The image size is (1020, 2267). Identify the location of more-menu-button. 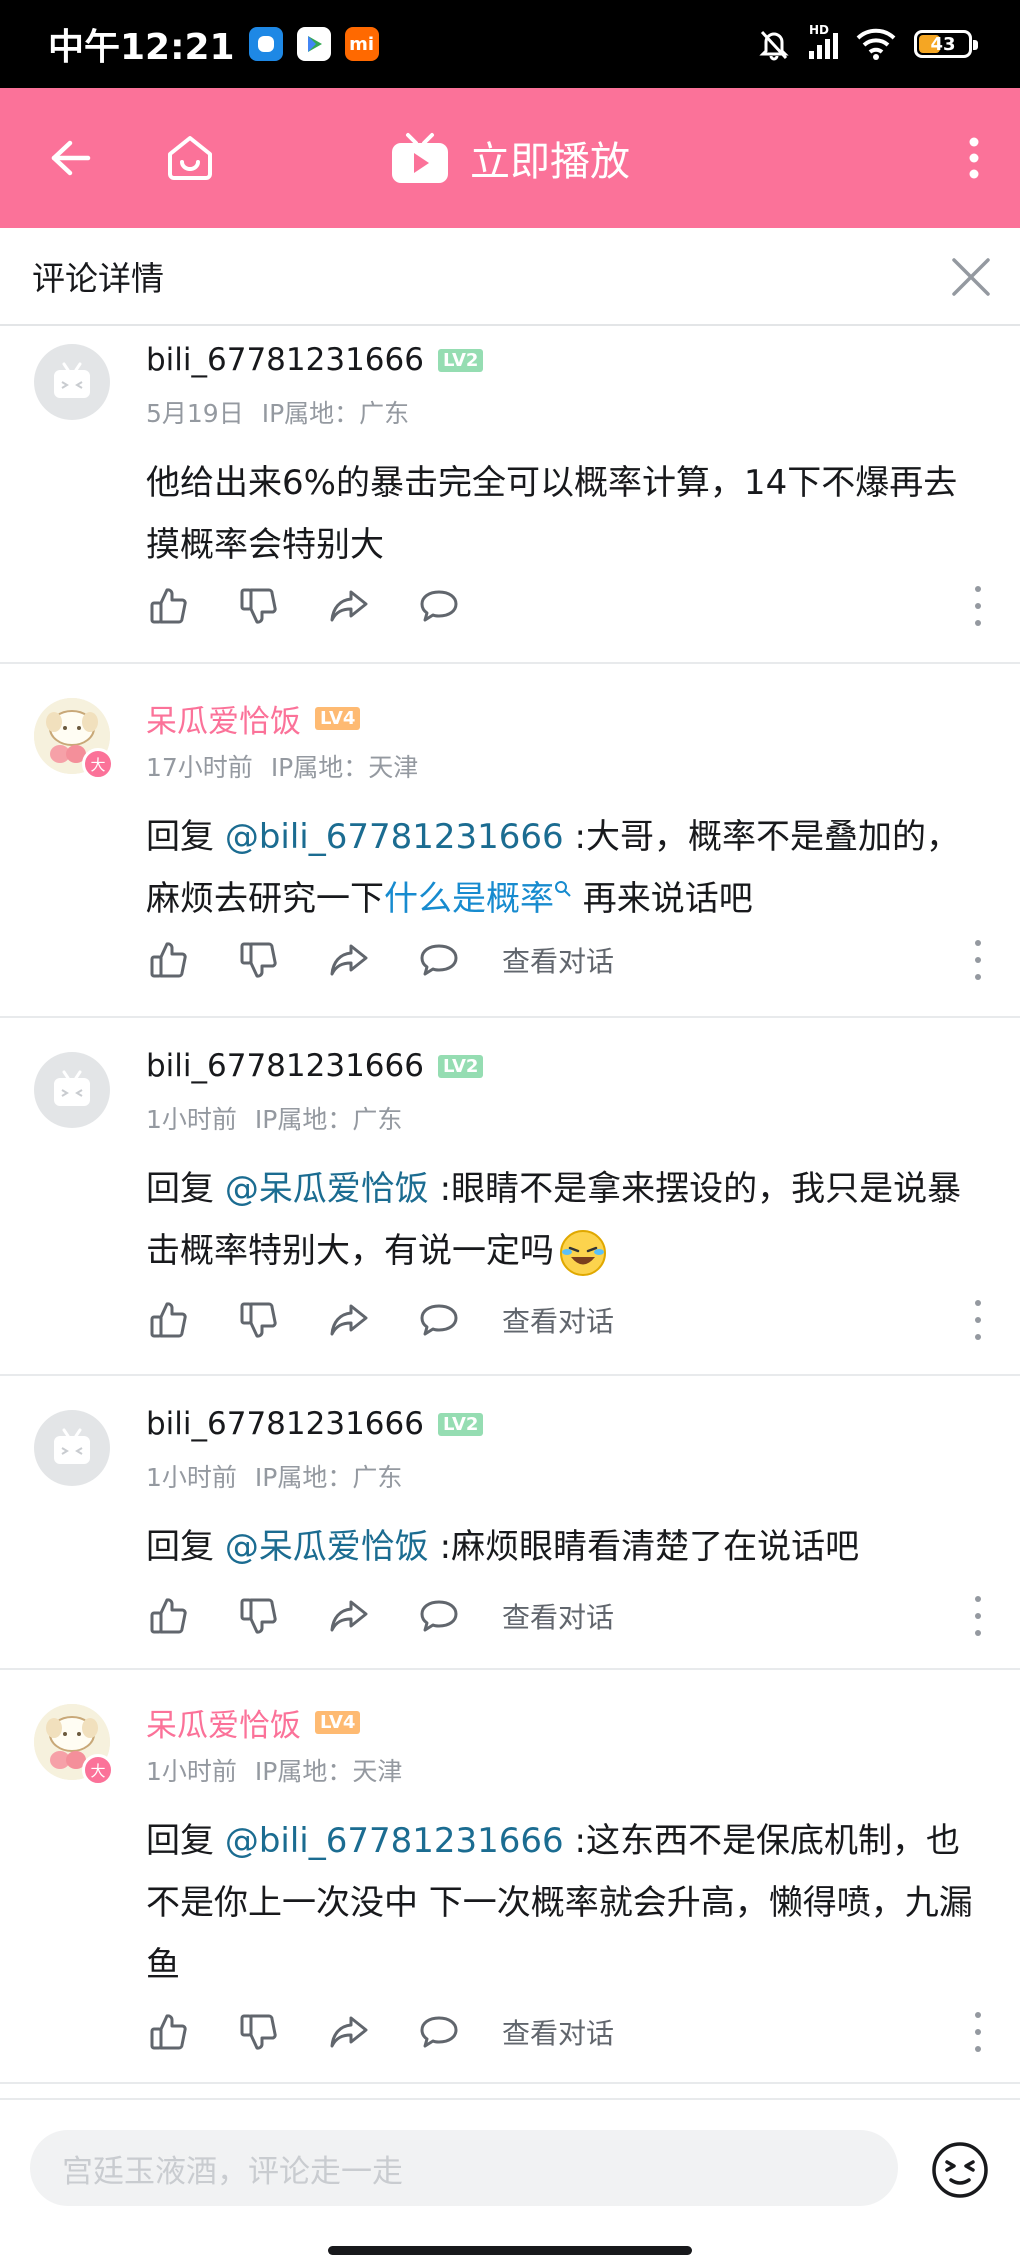
(974, 158).